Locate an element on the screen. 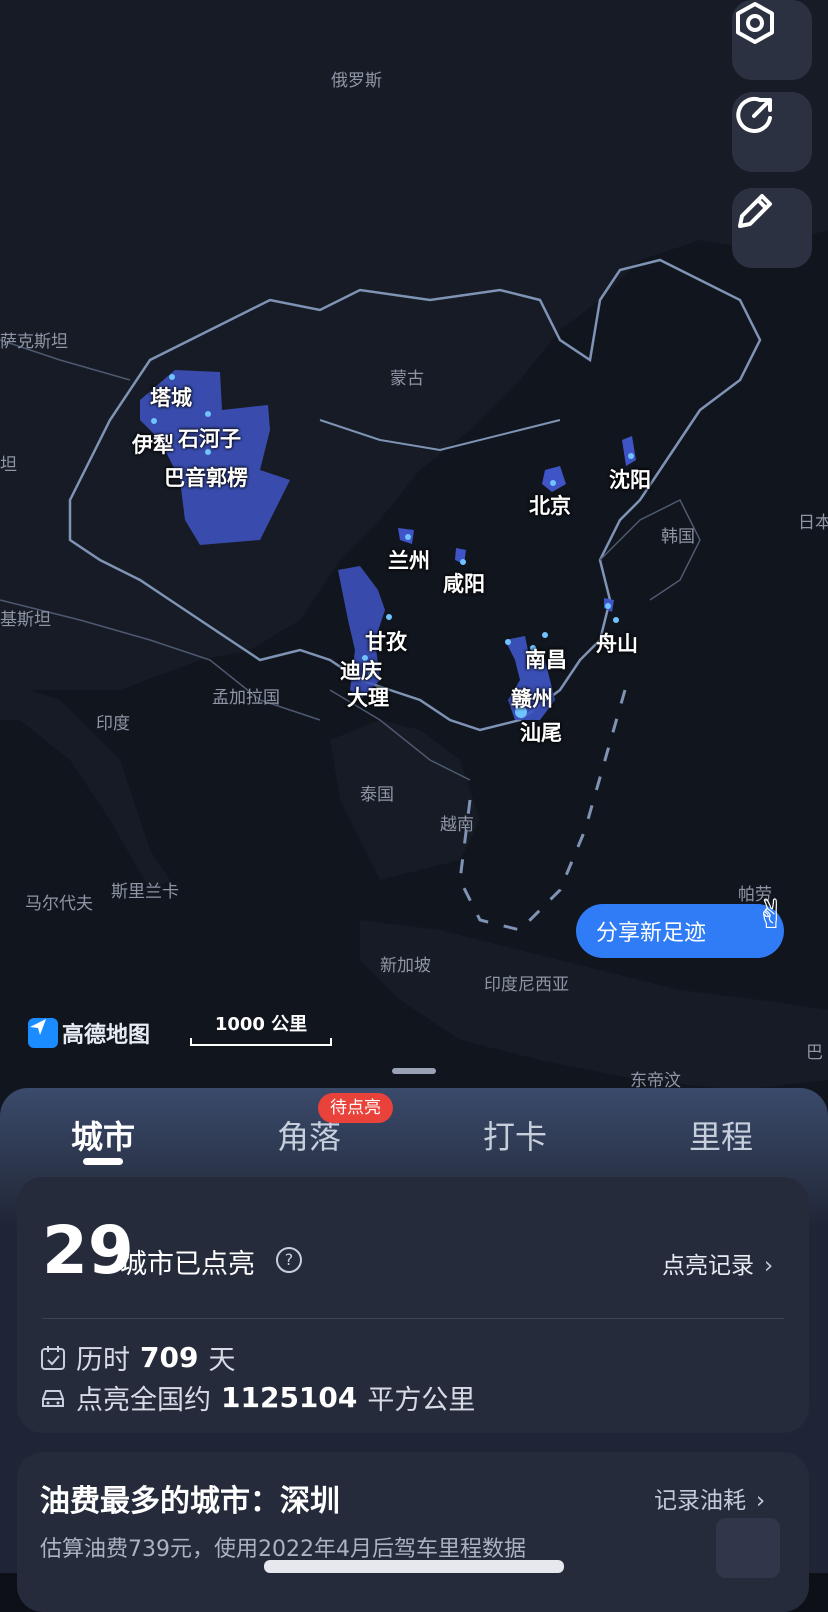 The image size is (828, 1612). country-label: 俄罗斯 is located at coordinates (356, 81).